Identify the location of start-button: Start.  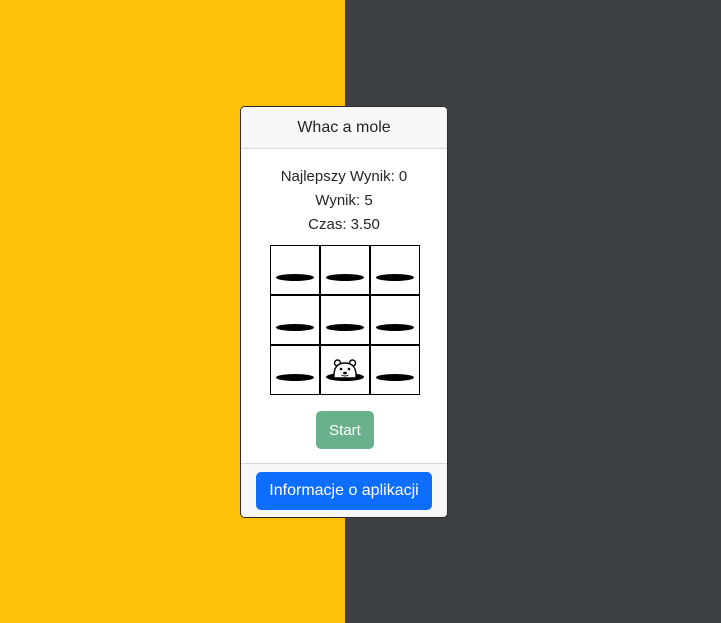
(345, 430).